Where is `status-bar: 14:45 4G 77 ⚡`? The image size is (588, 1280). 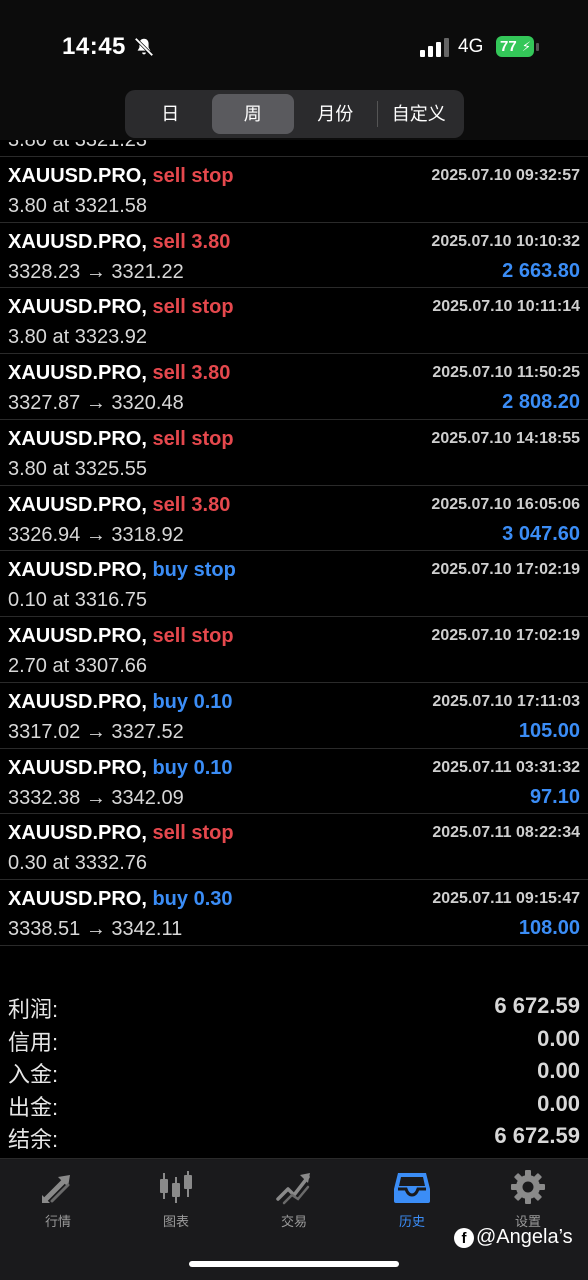
status-bar: 14:45 4G 77 ⚡ is located at coordinates (294, 46).